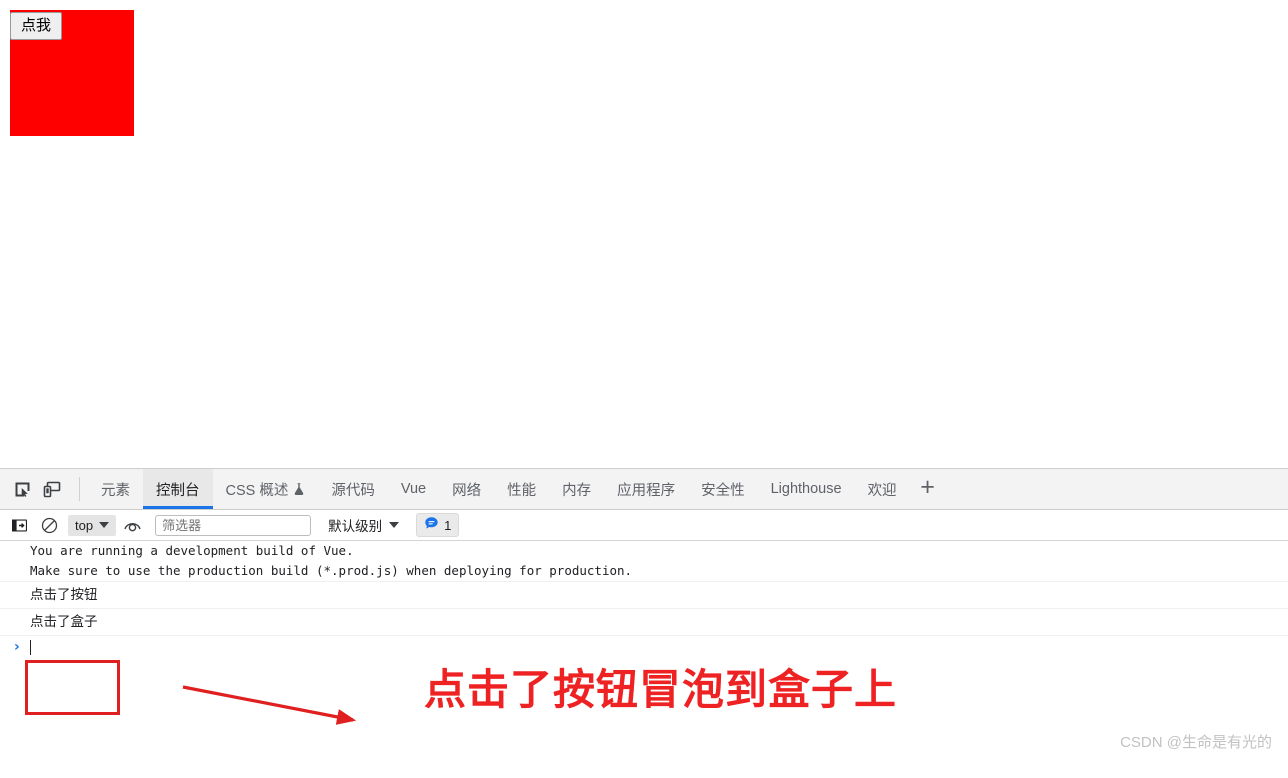 This screenshot has height=778, width=1288. Describe the element at coordinates (132, 525) in the screenshot. I see `live-expression-eye-icon` at that location.